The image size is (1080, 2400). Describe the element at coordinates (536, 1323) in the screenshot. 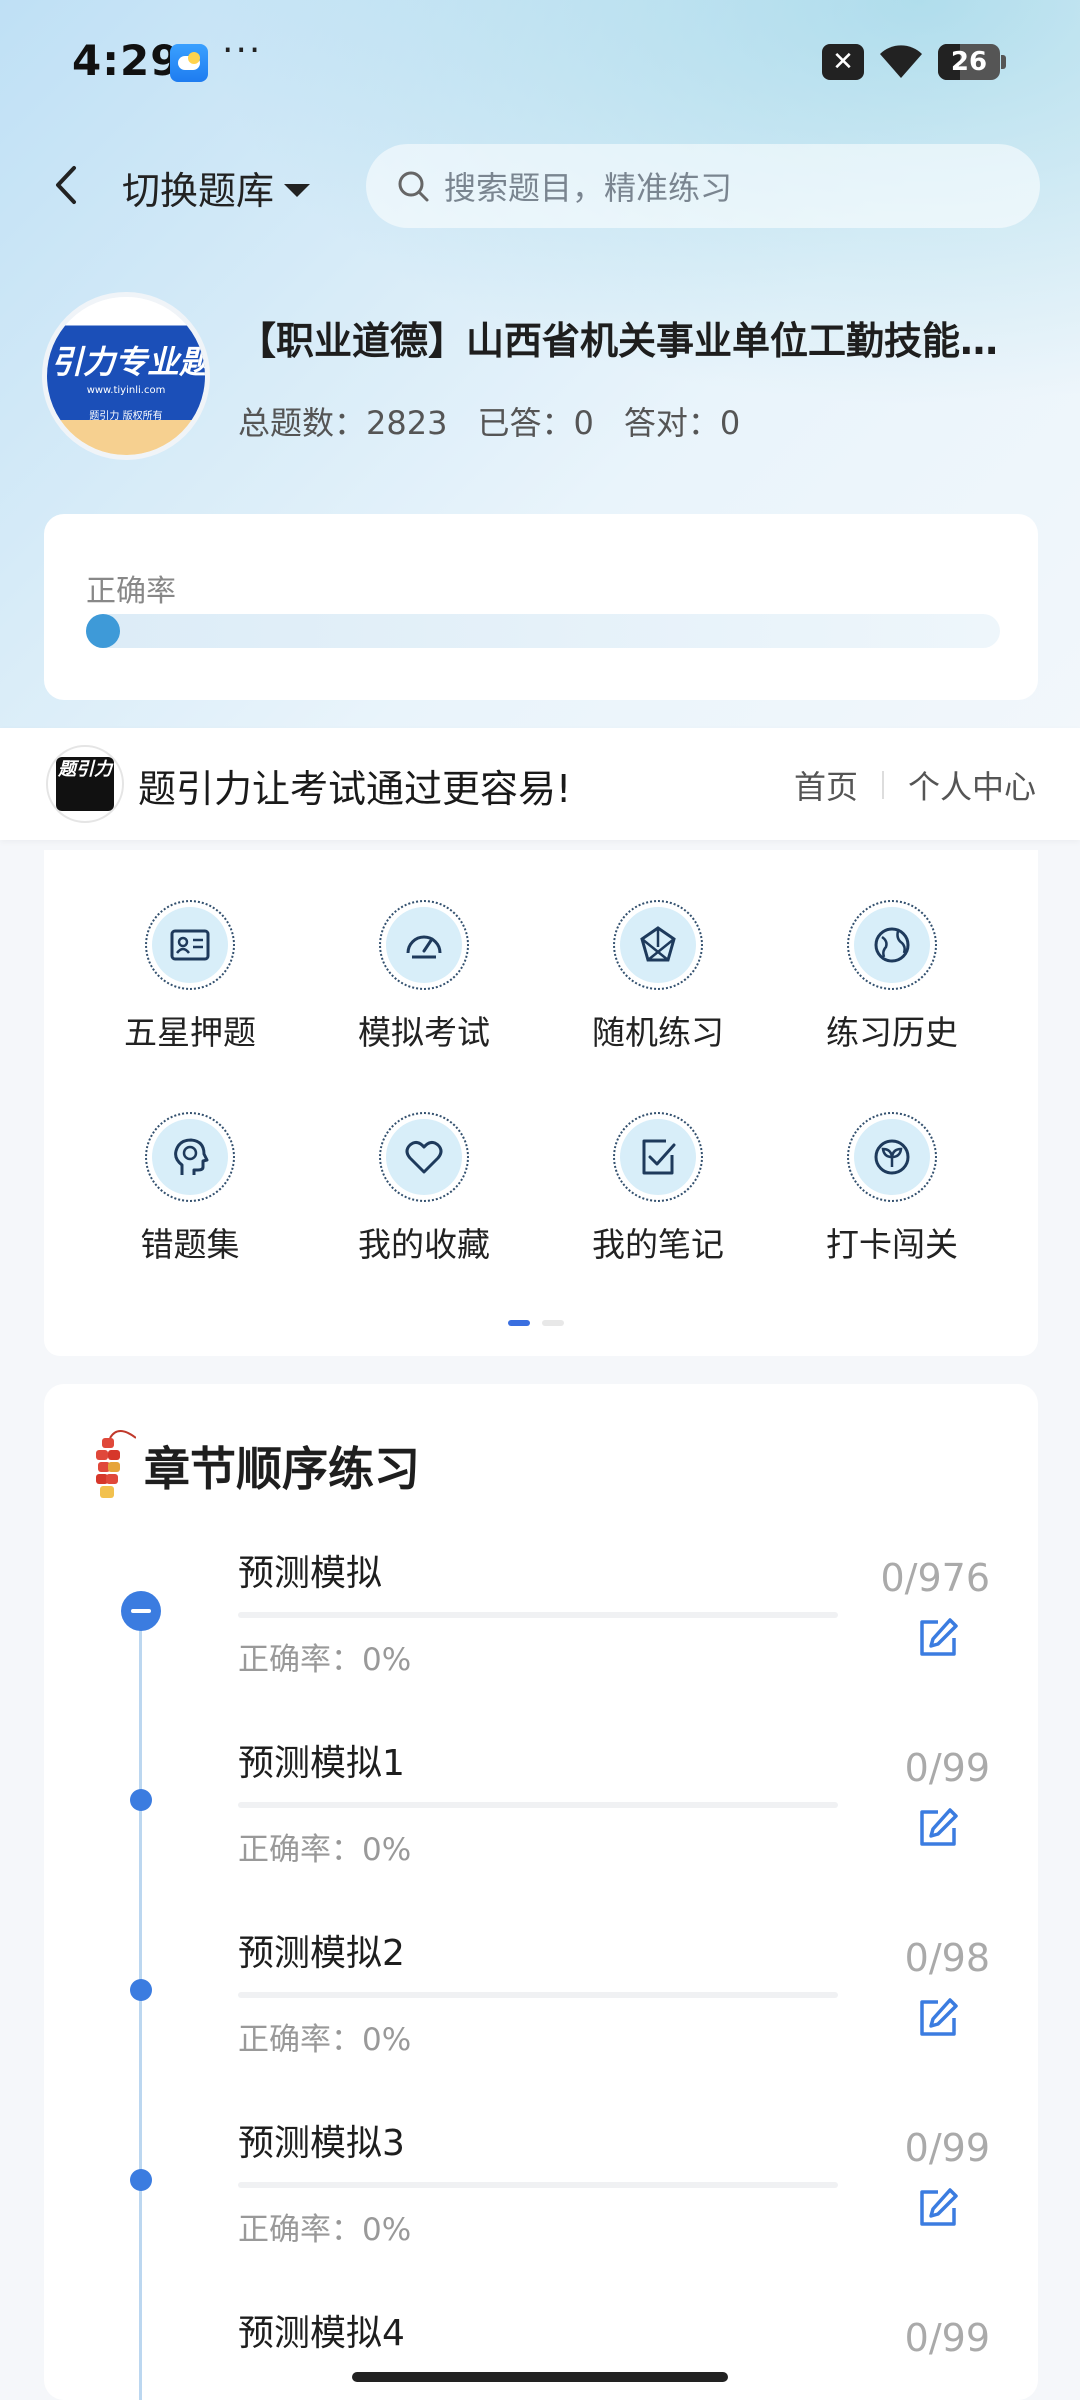

I see `menu-pager` at that location.